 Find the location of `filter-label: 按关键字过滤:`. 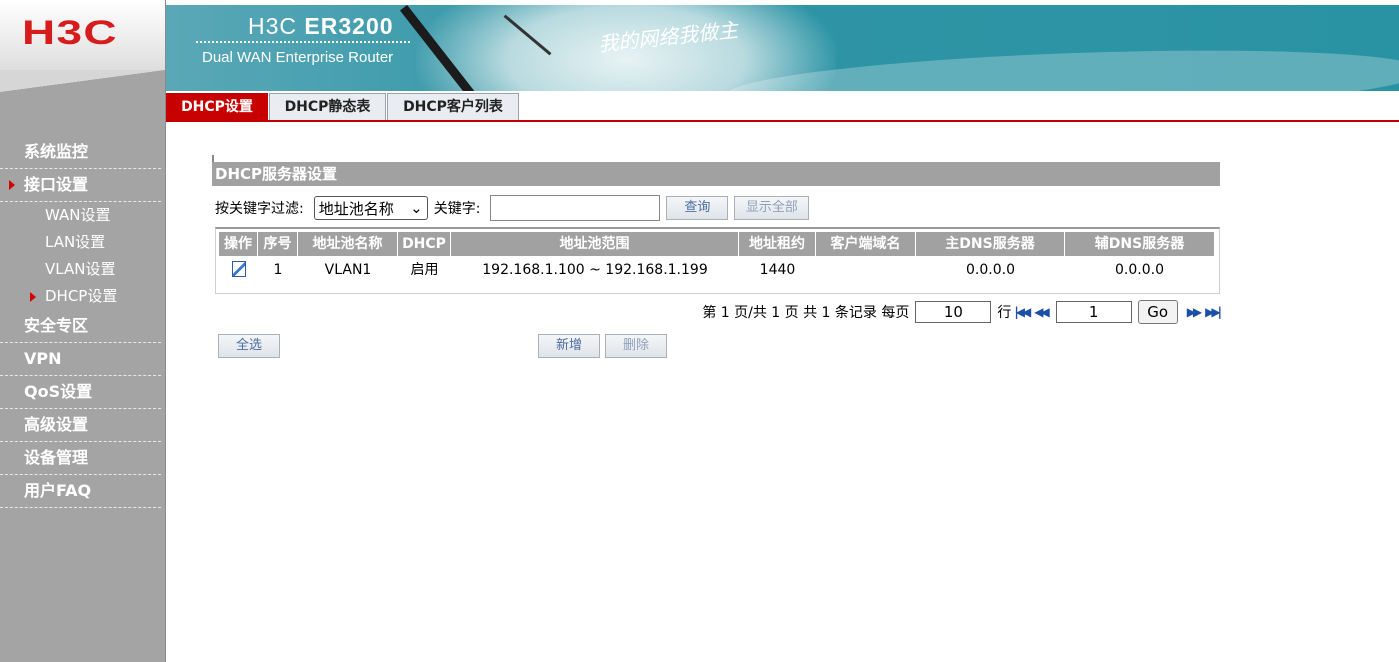

filter-label: 按关键字过滤: is located at coordinates (259, 209).